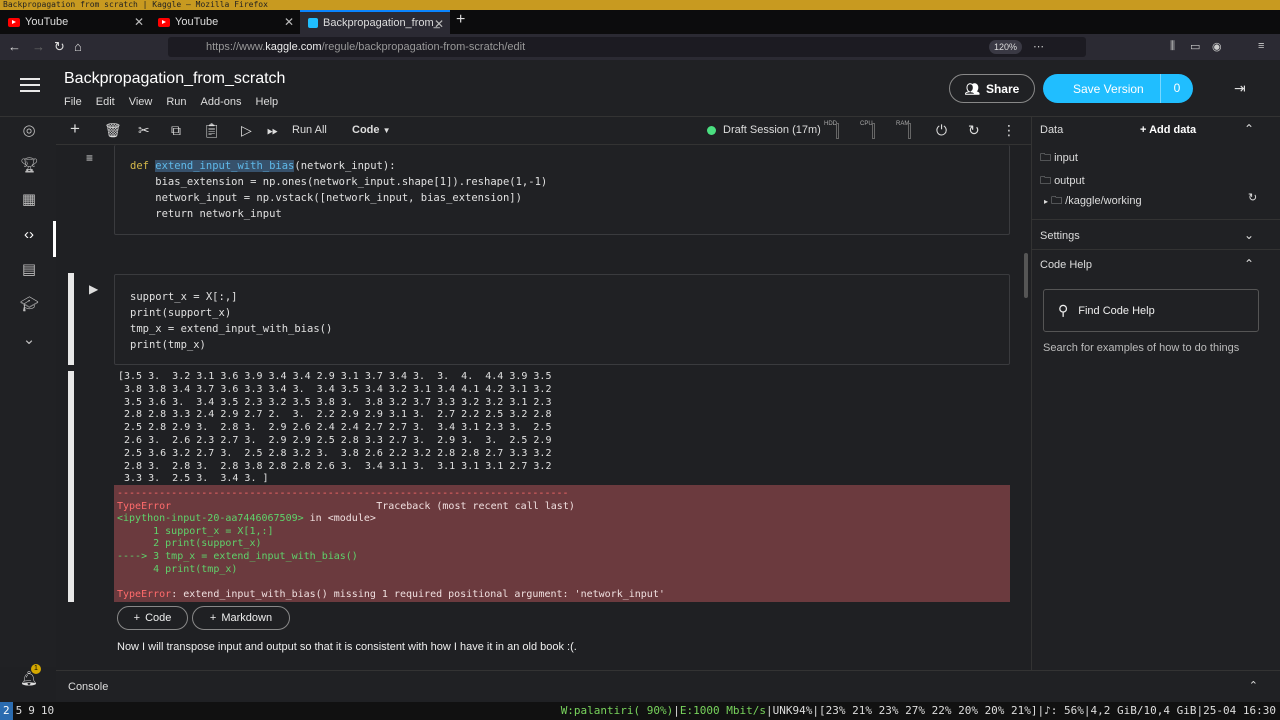 This screenshot has height=720, width=1280. I want to click on code-icon: ‹›, so click(29, 235).